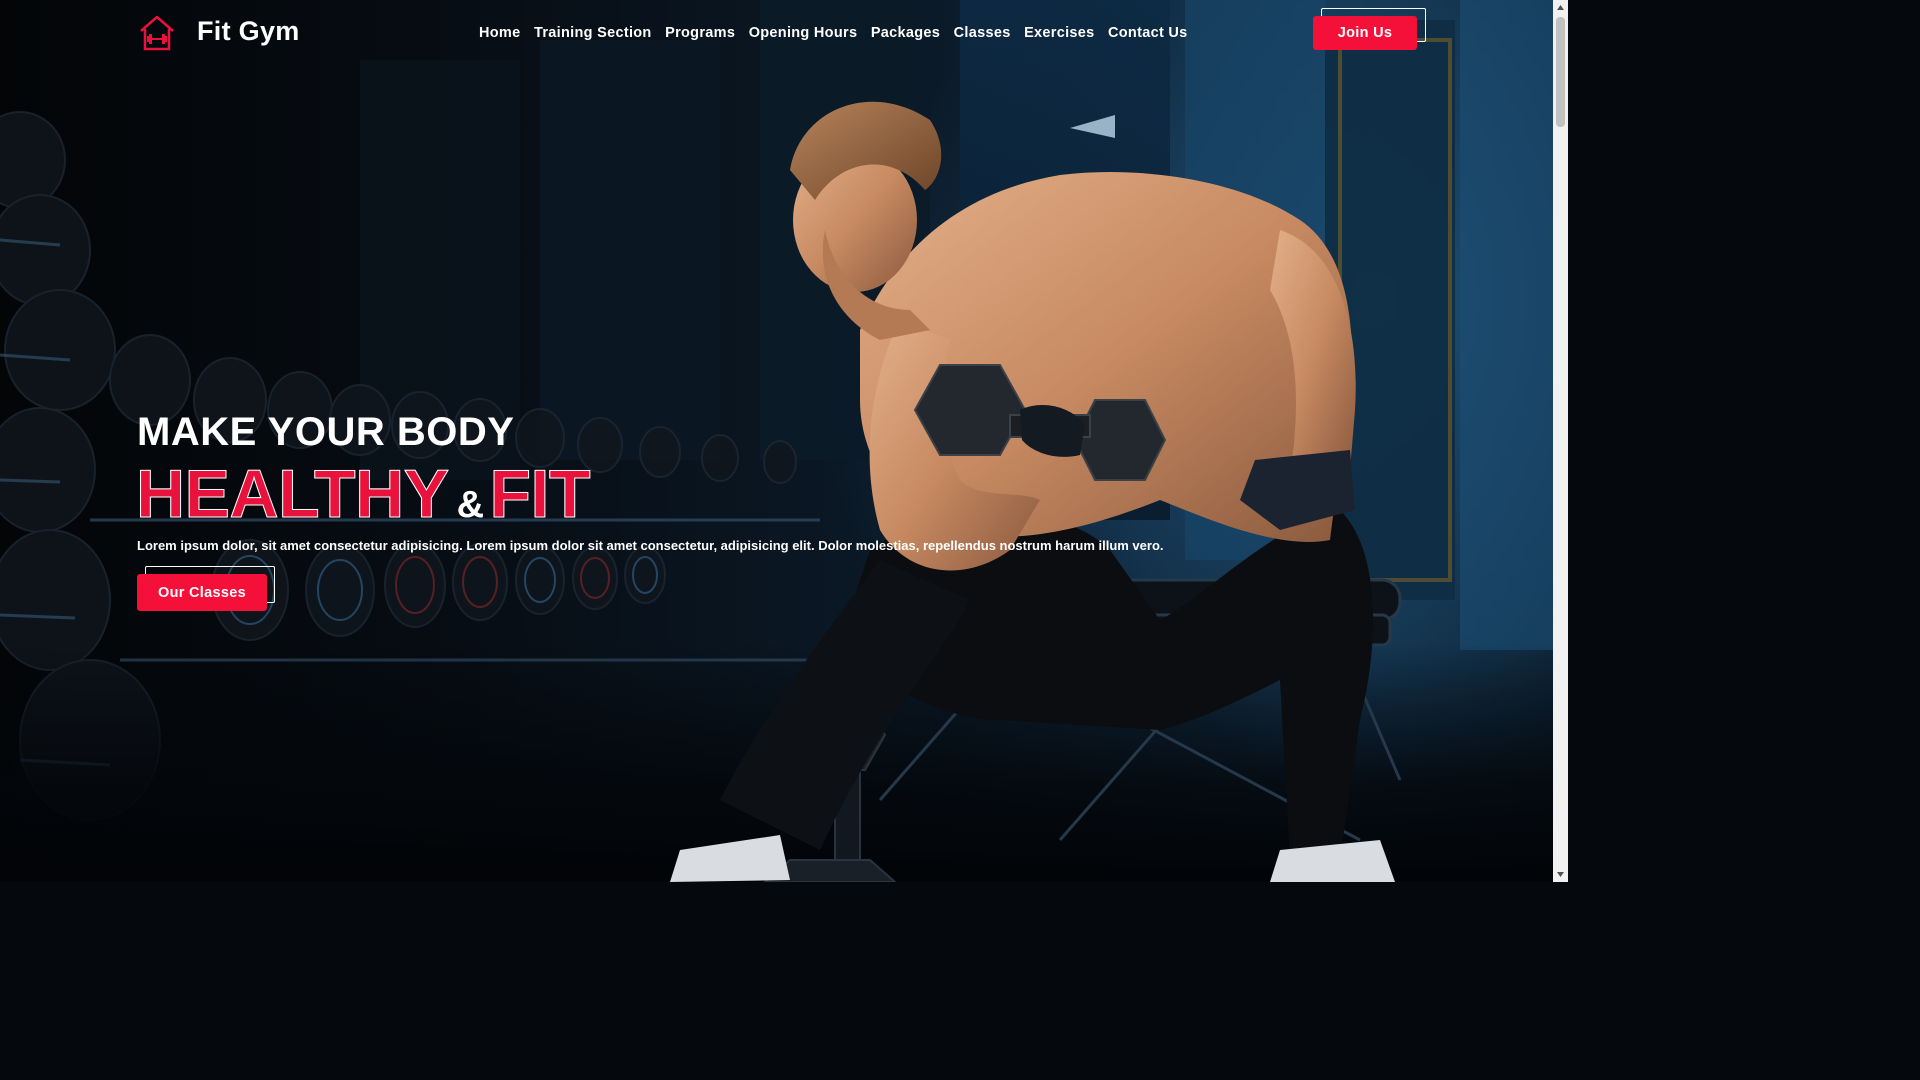 Image resolution: width=1920 pixels, height=1080 pixels. I want to click on nav-item-packages: Packages, so click(905, 33).